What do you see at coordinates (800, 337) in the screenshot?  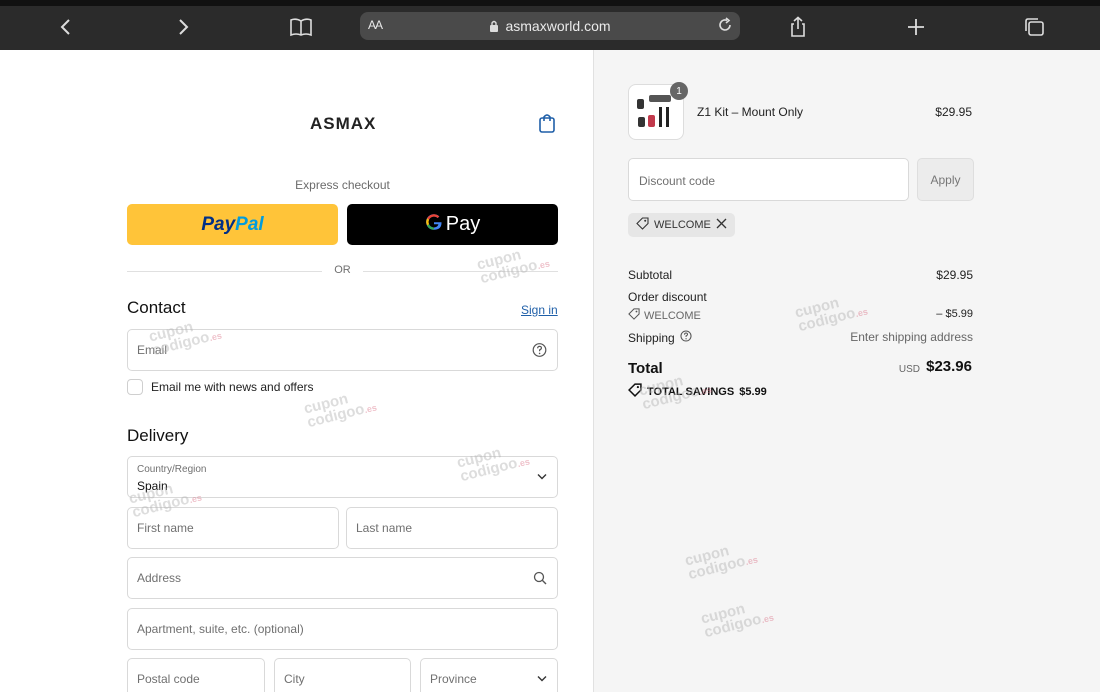 I see `shipping-row: Shipping Enter shipping address` at bounding box center [800, 337].